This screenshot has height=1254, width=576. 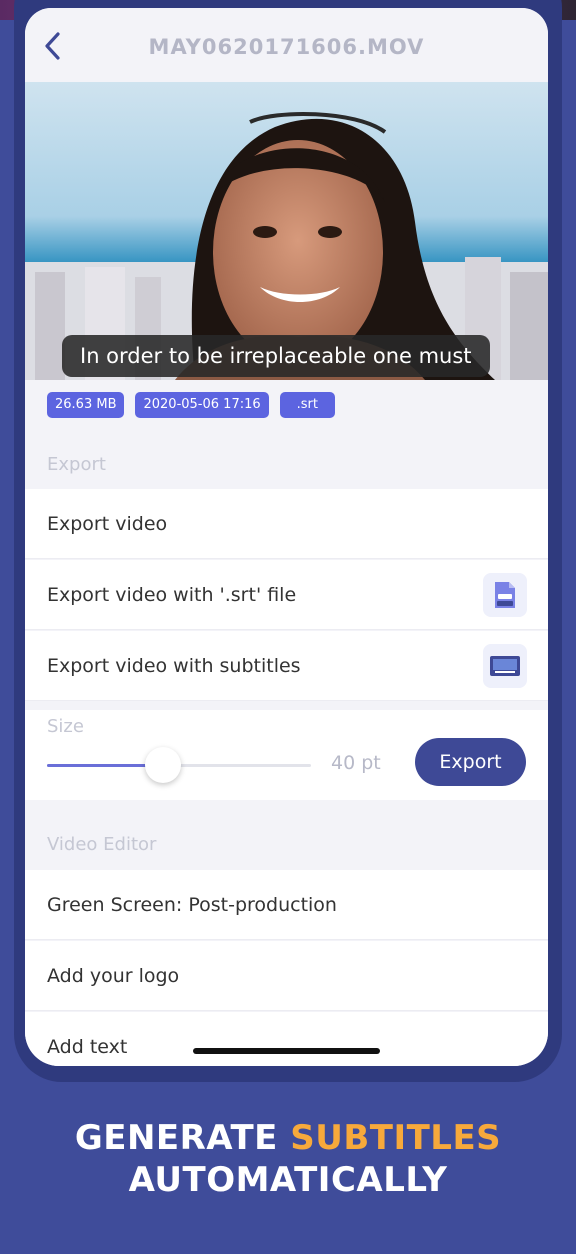 What do you see at coordinates (86, 405) in the screenshot?
I see `file-size-badge: 26.63 MB` at bounding box center [86, 405].